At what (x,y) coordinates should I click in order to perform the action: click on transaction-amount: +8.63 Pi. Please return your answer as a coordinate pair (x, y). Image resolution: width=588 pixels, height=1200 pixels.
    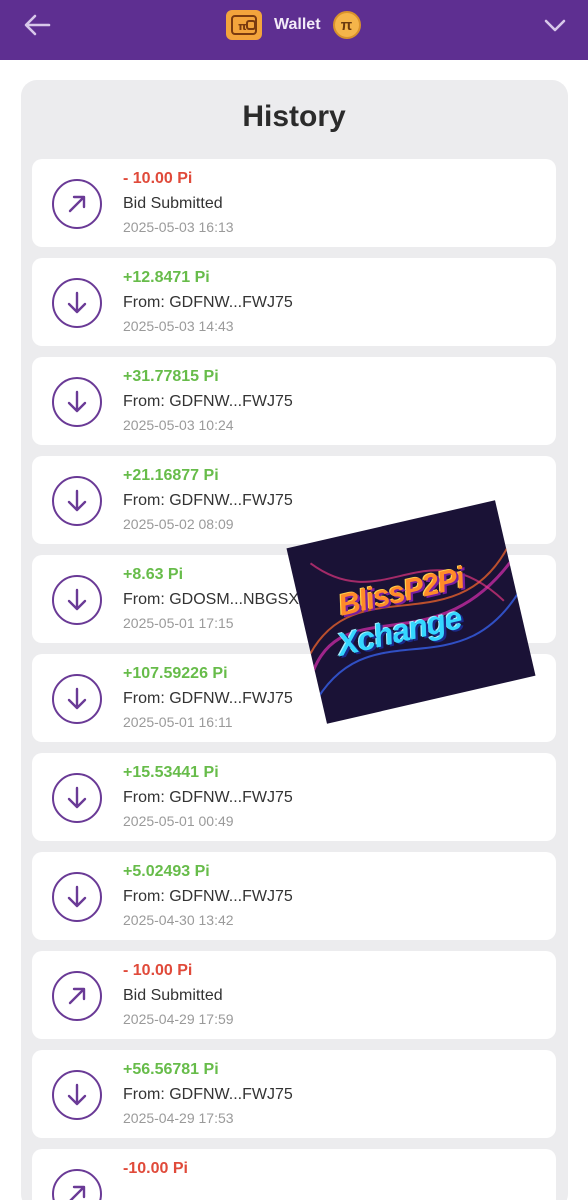
    Looking at the image, I should click on (153, 574).